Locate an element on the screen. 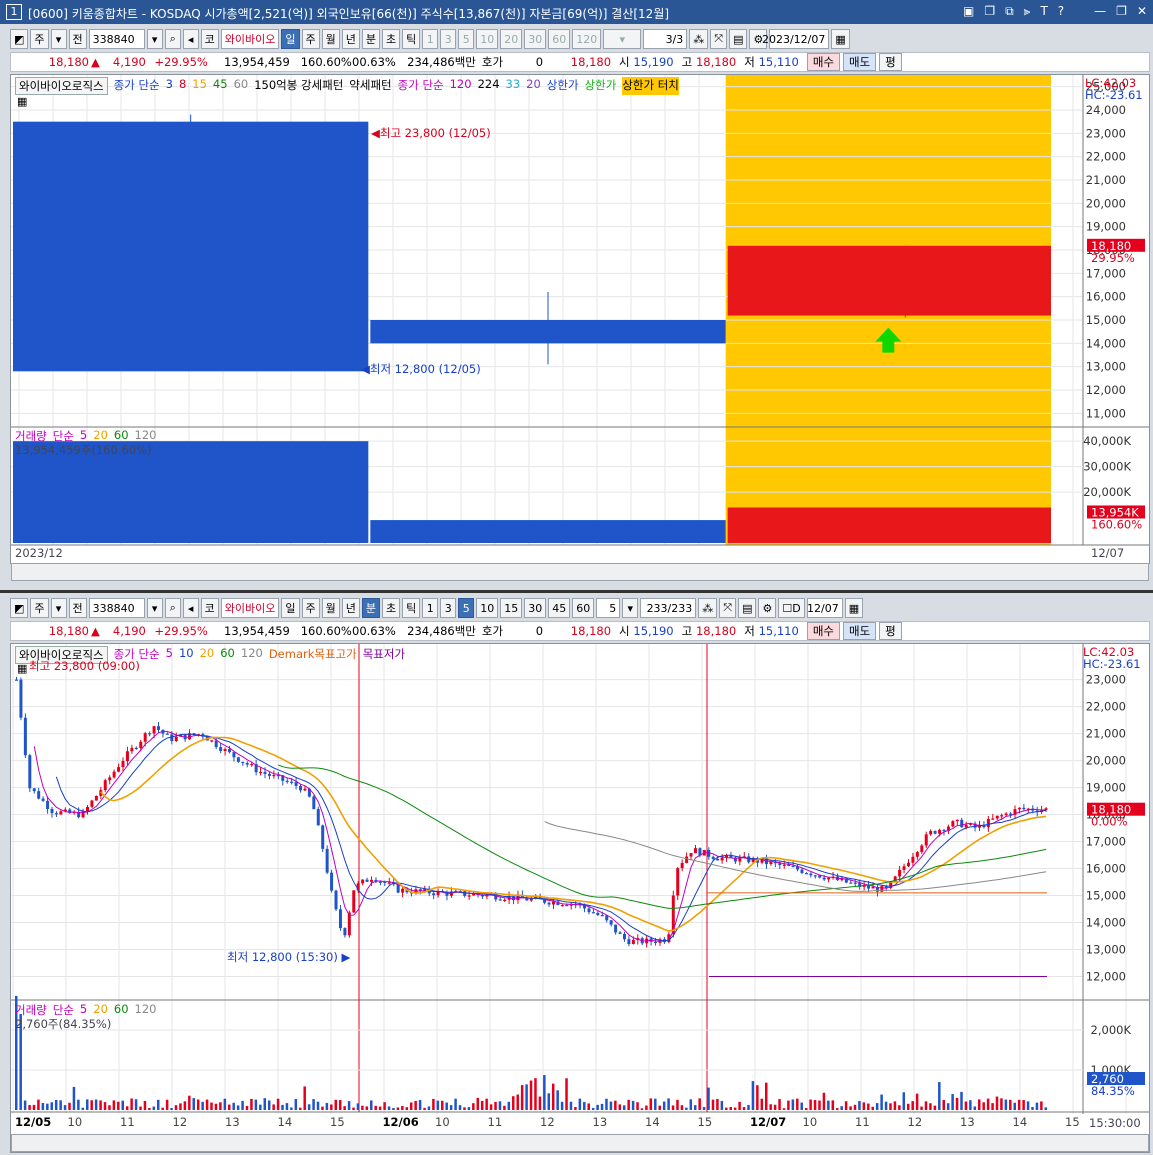  stock-name-2: 와이바이오 is located at coordinates (250, 608).